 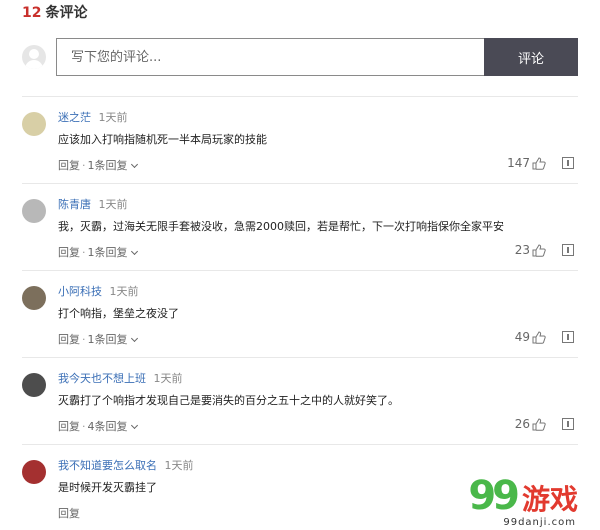 What do you see at coordinates (539, 522) in the screenshot?
I see `watermark-url: 99danji.com` at bounding box center [539, 522].